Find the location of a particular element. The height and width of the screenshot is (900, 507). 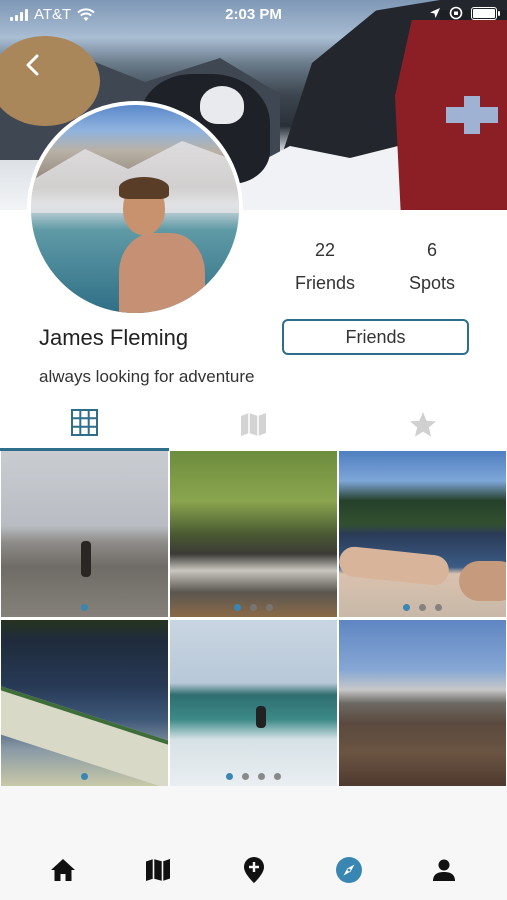

nav-profile is located at coordinates (444, 870).